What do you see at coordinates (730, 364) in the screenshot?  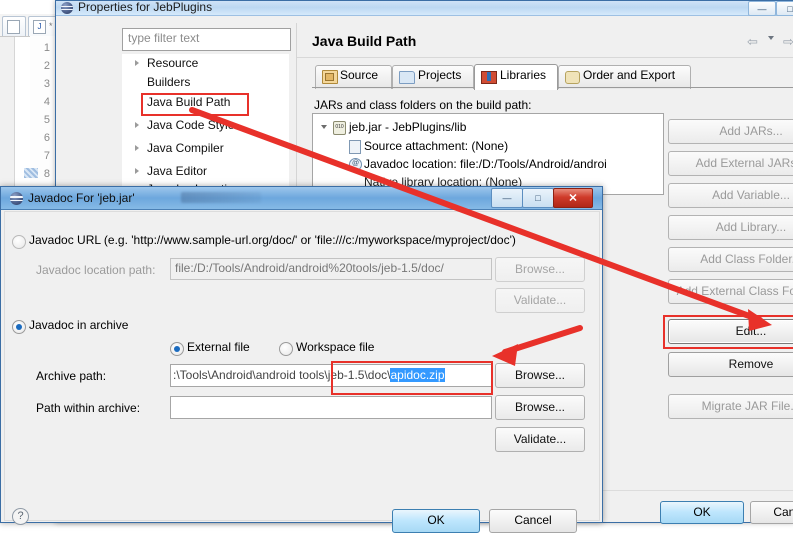 I see `remove-button: Remove` at bounding box center [730, 364].